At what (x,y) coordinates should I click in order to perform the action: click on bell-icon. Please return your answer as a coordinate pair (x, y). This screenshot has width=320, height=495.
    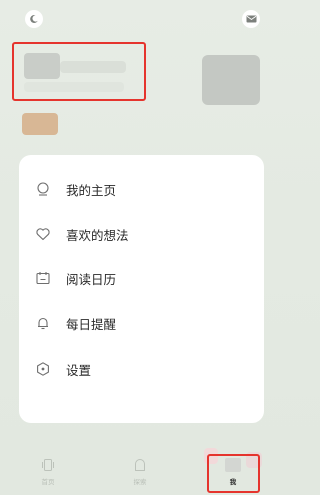
    Looking at the image, I should click on (43, 323).